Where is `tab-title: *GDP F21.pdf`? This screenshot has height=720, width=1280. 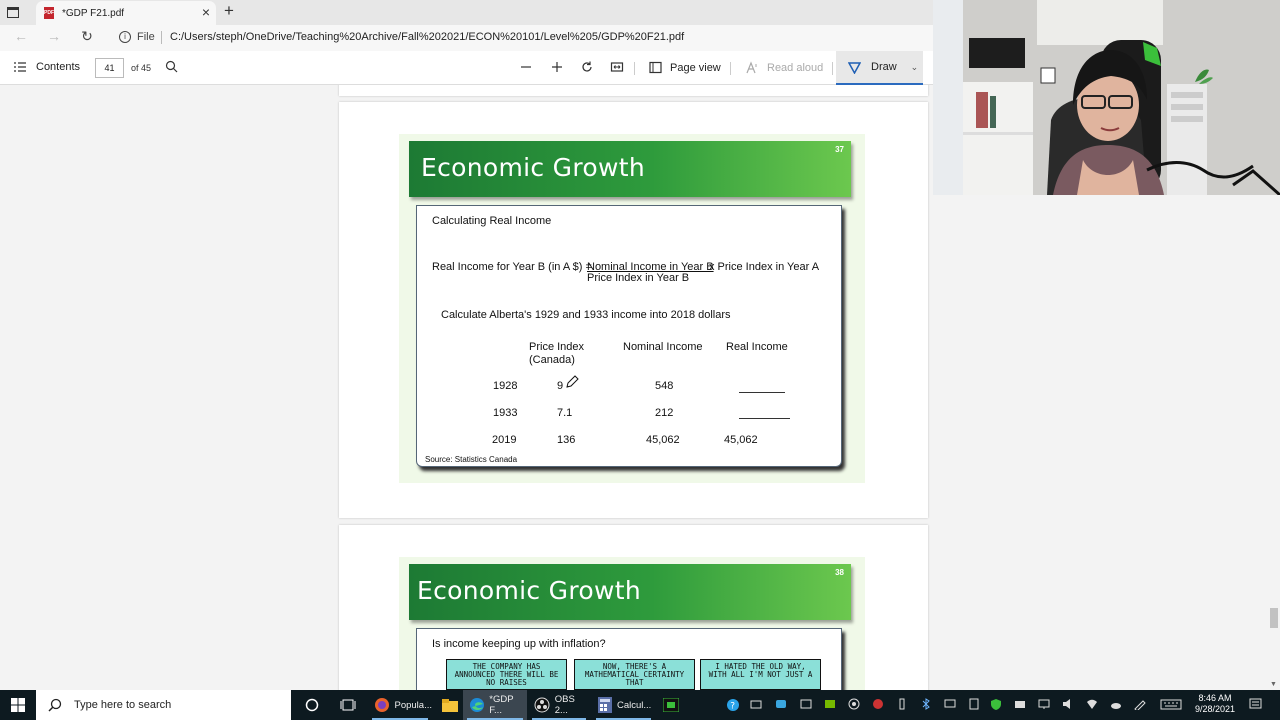
tab-title: *GDP F21.pdf is located at coordinates (93, 13).